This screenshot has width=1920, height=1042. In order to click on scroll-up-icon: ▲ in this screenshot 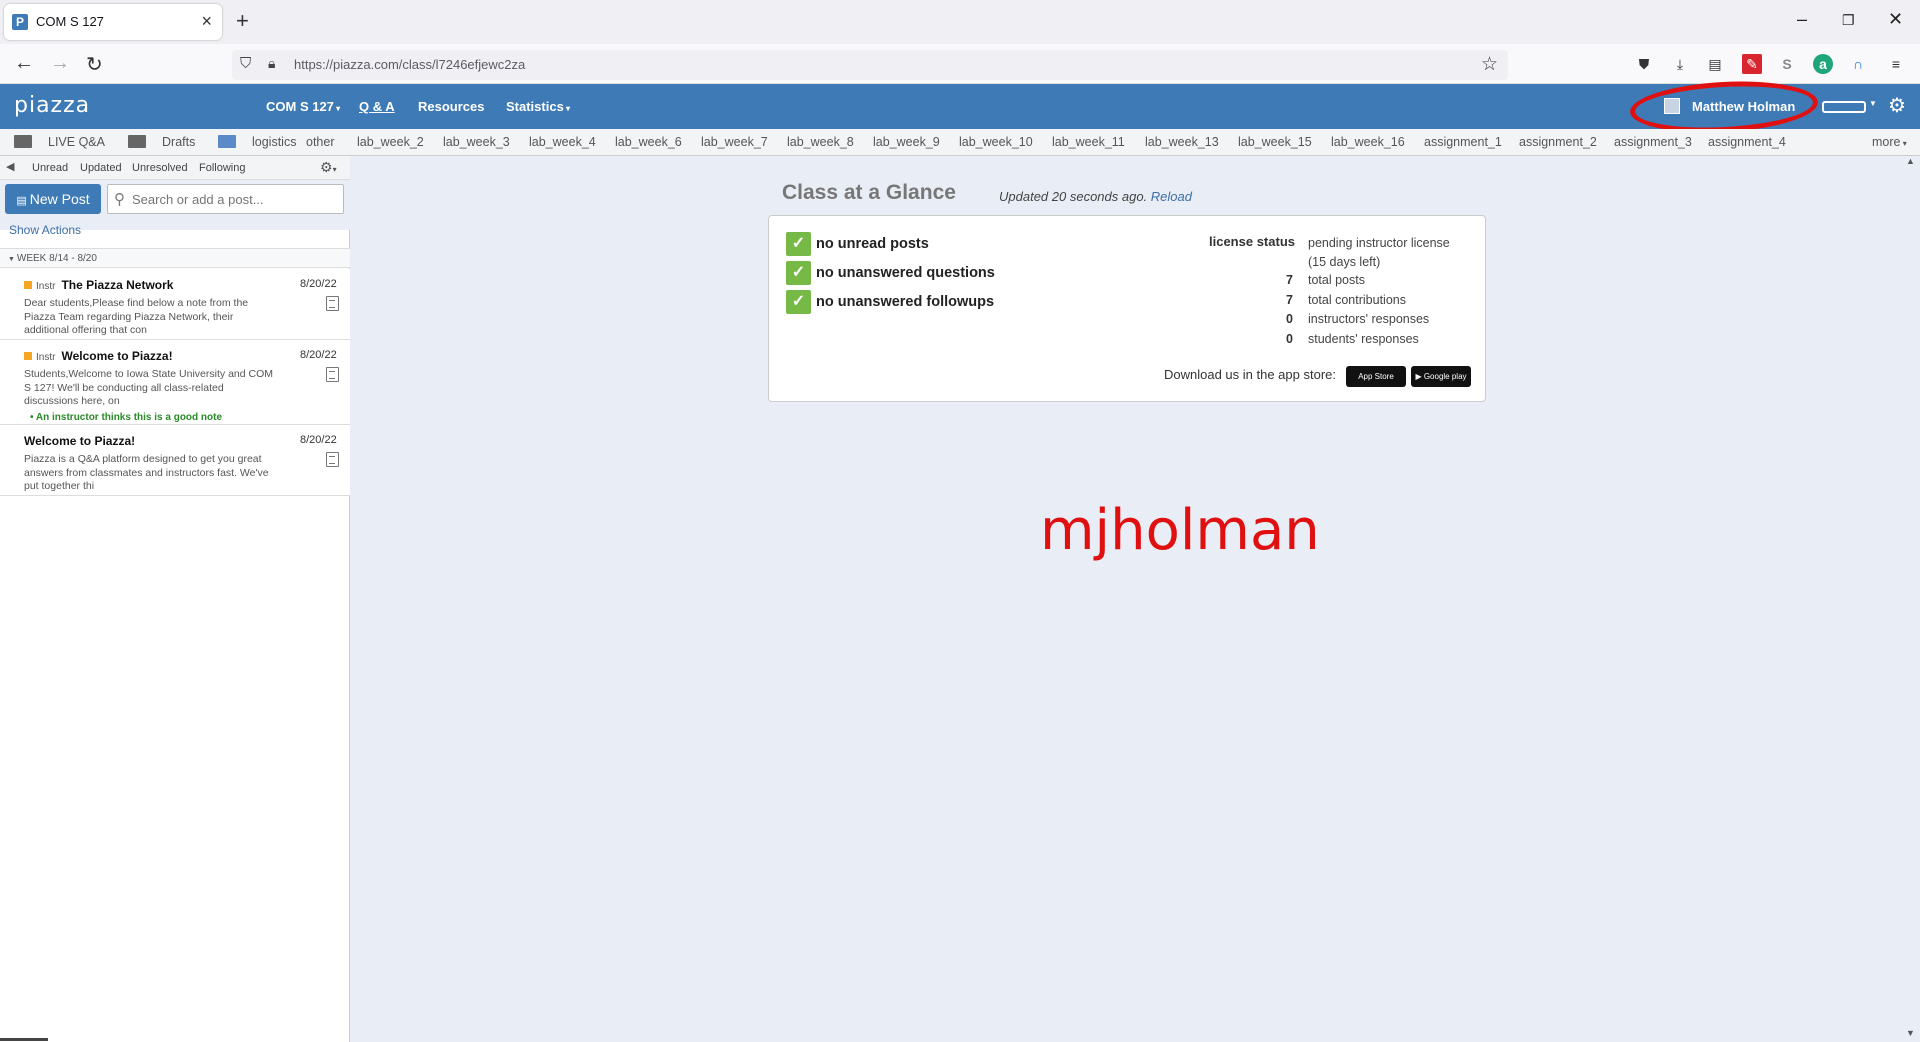, I will do `click(1910, 161)`.